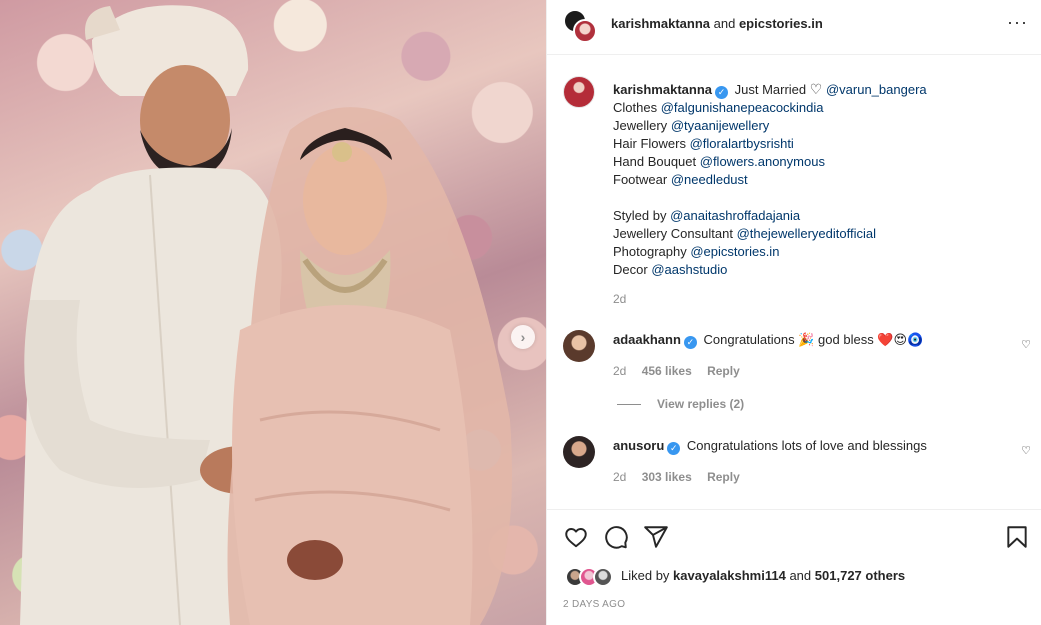 The height and width of the screenshot is (625, 1041). I want to click on mention-link: @tyaanijewellery, so click(720, 125).